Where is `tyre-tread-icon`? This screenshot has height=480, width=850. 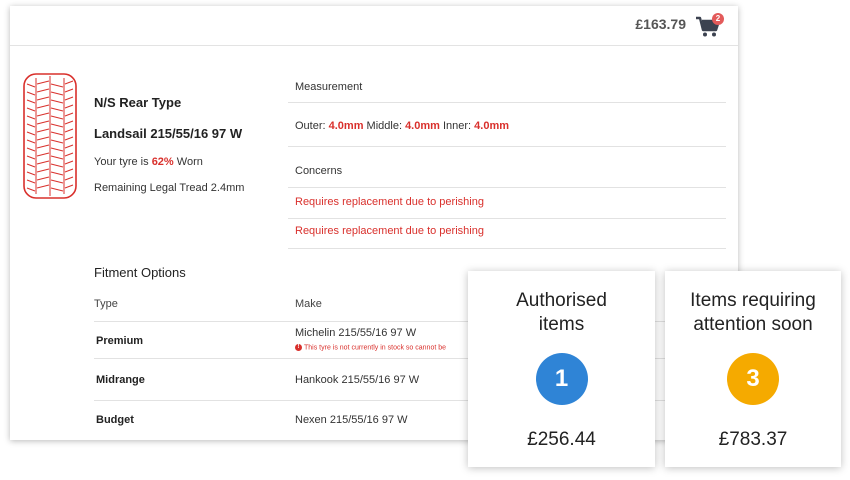 tyre-tread-icon is located at coordinates (50, 136).